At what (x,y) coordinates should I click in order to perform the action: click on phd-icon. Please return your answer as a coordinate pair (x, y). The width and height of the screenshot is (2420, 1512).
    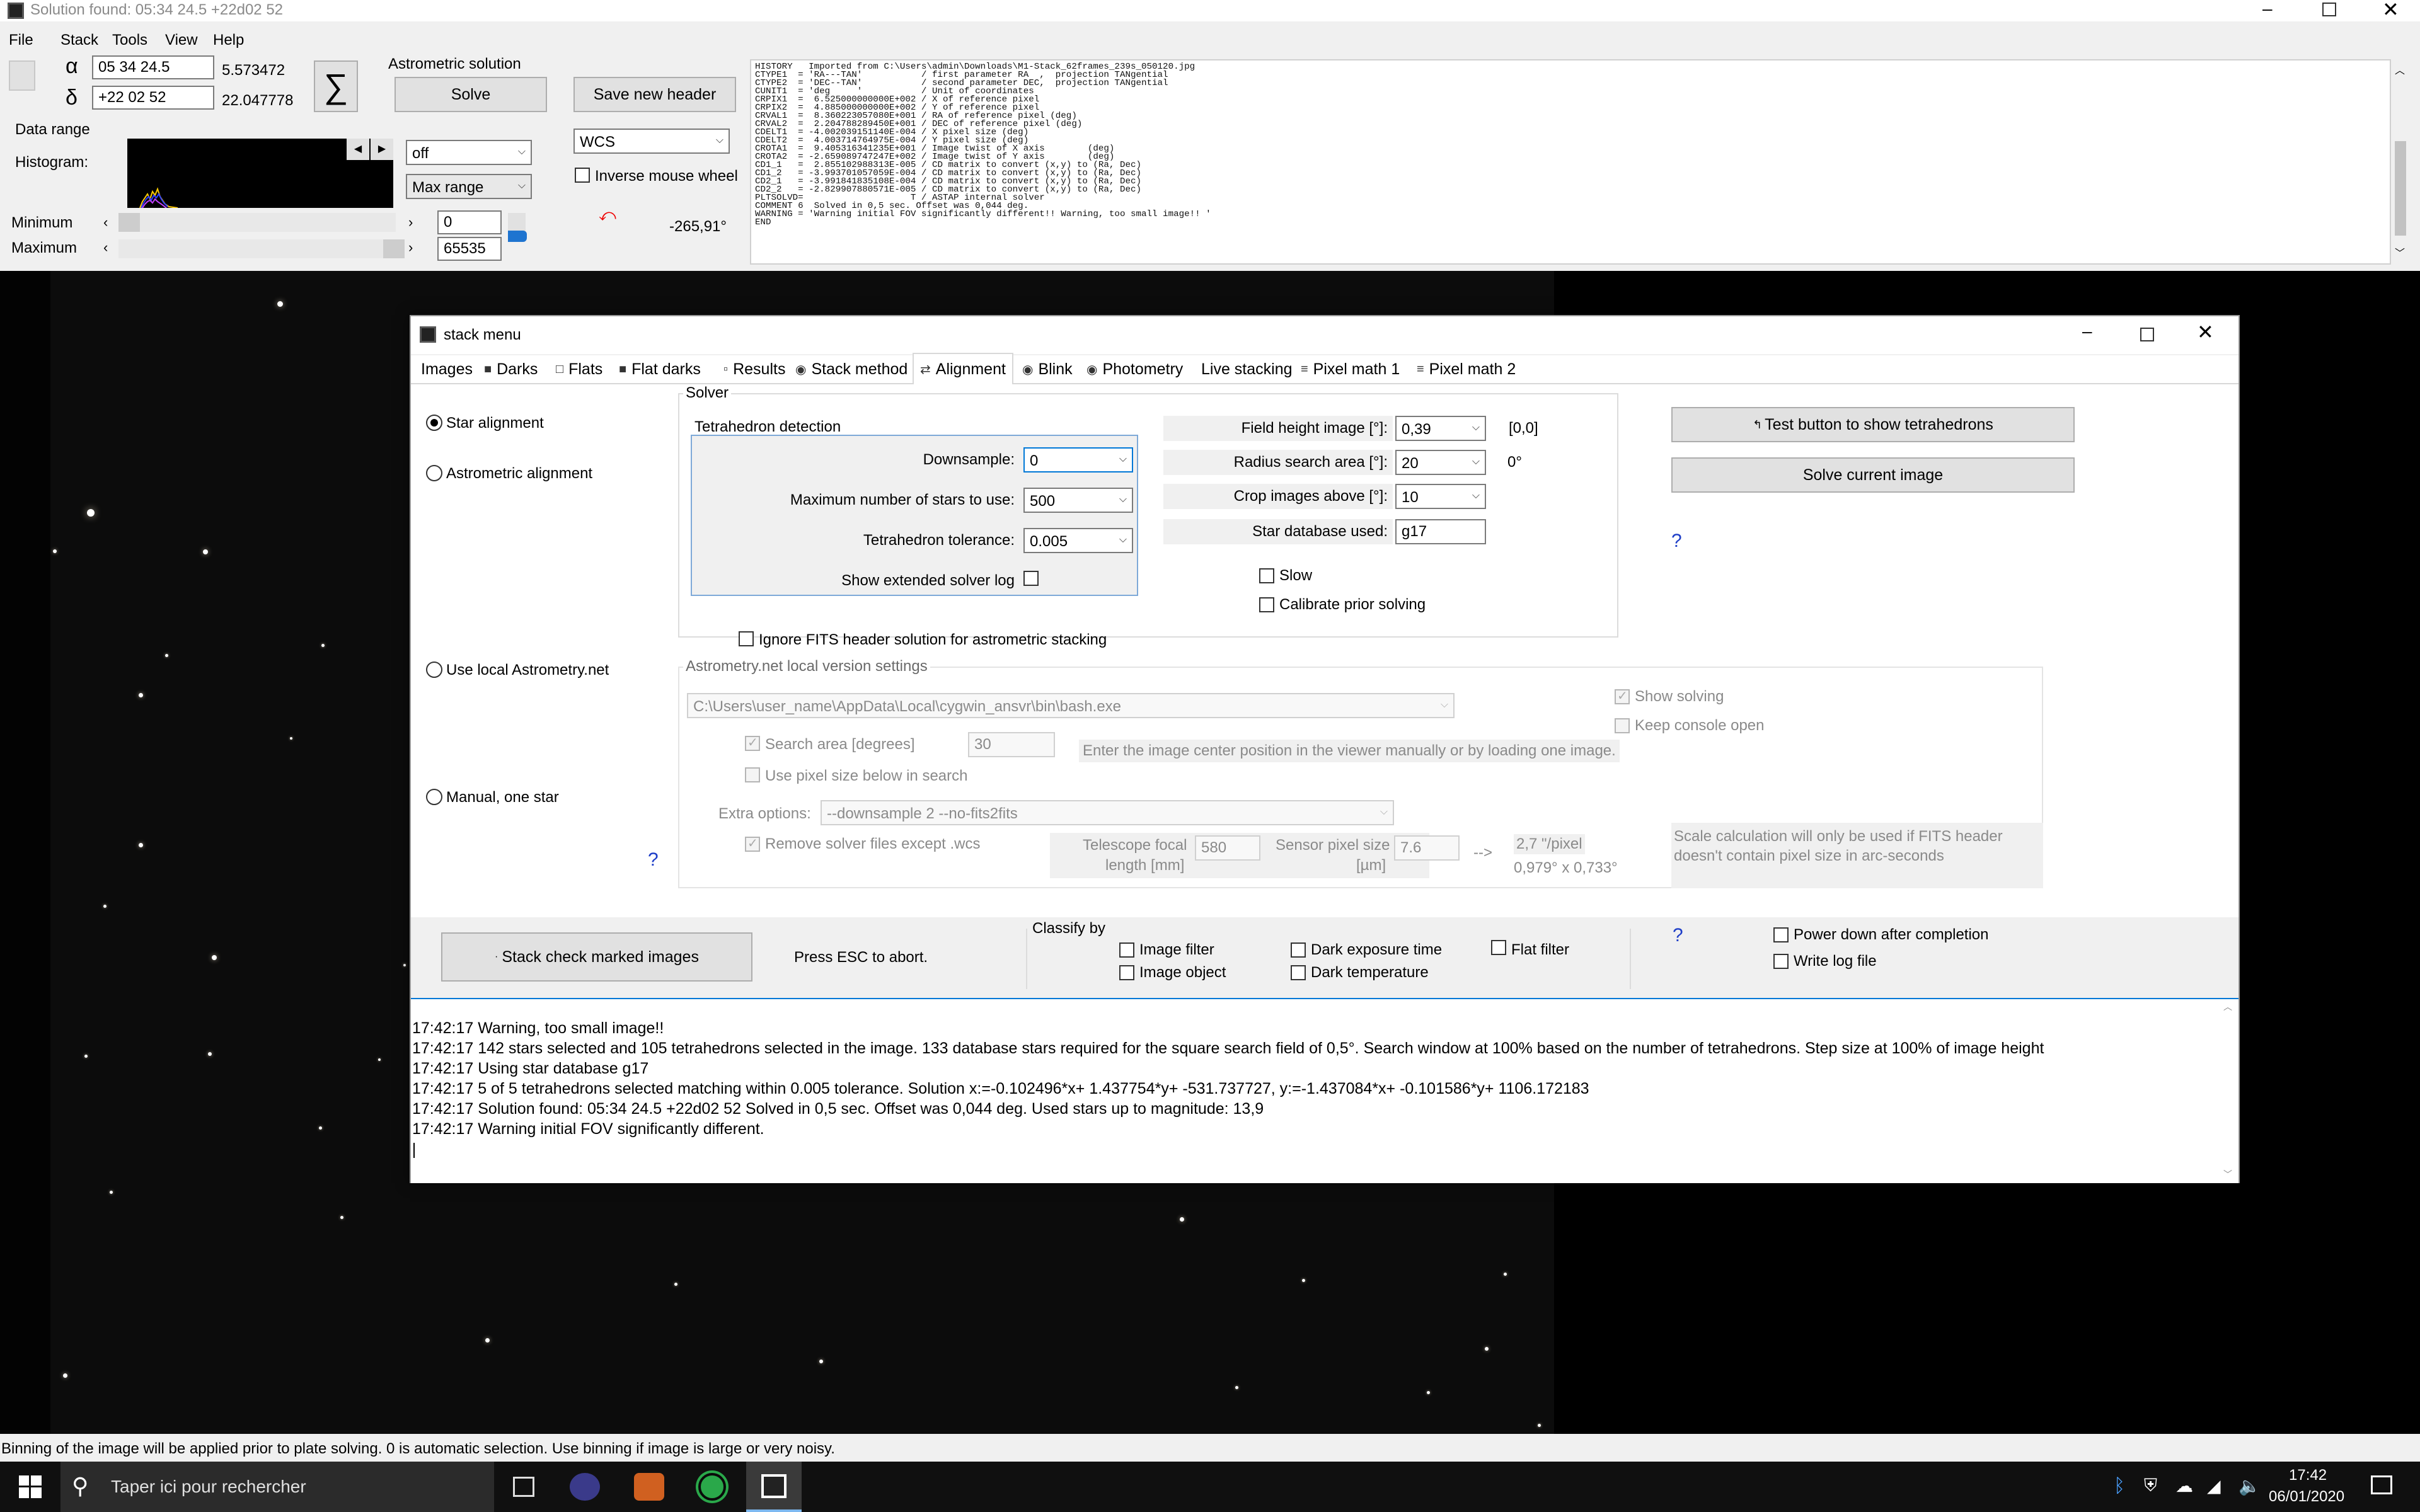
    Looking at the image, I should click on (712, 1487).